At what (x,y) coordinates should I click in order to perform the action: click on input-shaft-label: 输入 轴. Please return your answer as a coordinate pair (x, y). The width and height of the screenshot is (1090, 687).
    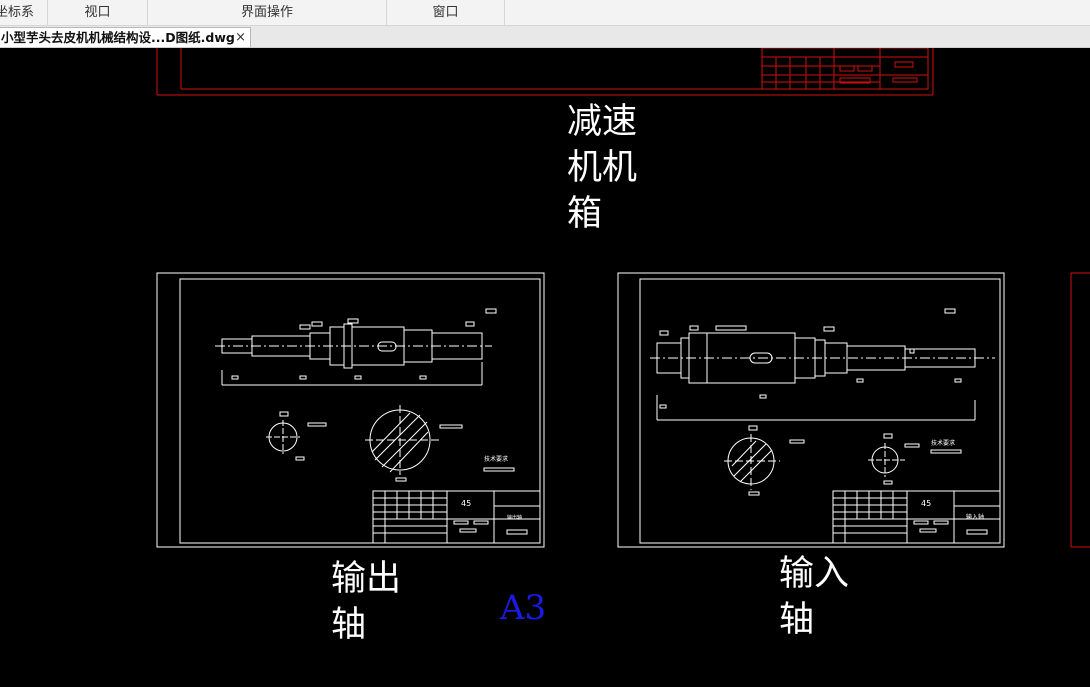
    Looking at the image, I should click on (814, 597).